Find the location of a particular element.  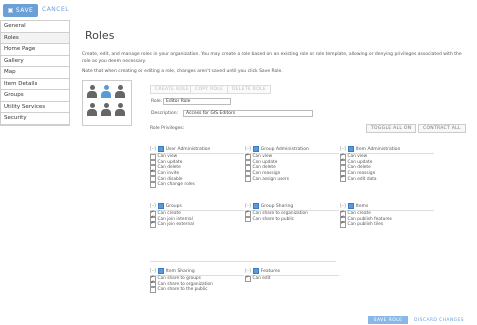

privilege-label: Can publish tiles is located at coordinates (365, 225).